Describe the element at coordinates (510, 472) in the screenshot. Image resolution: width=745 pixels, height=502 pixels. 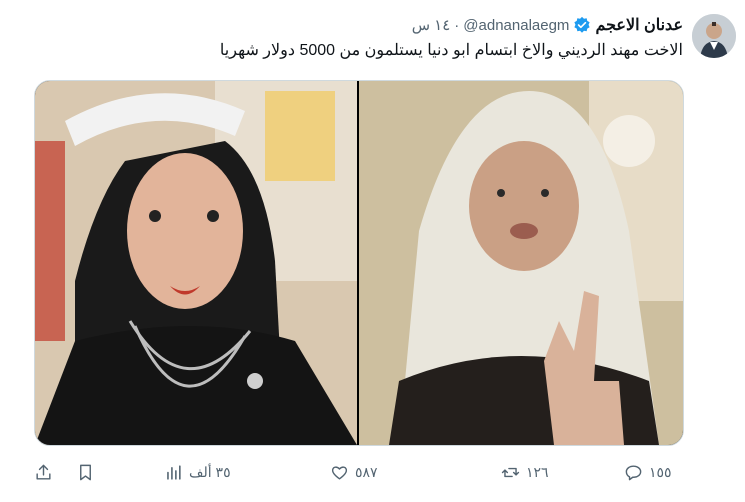
I see `retweet-icon` at that location.